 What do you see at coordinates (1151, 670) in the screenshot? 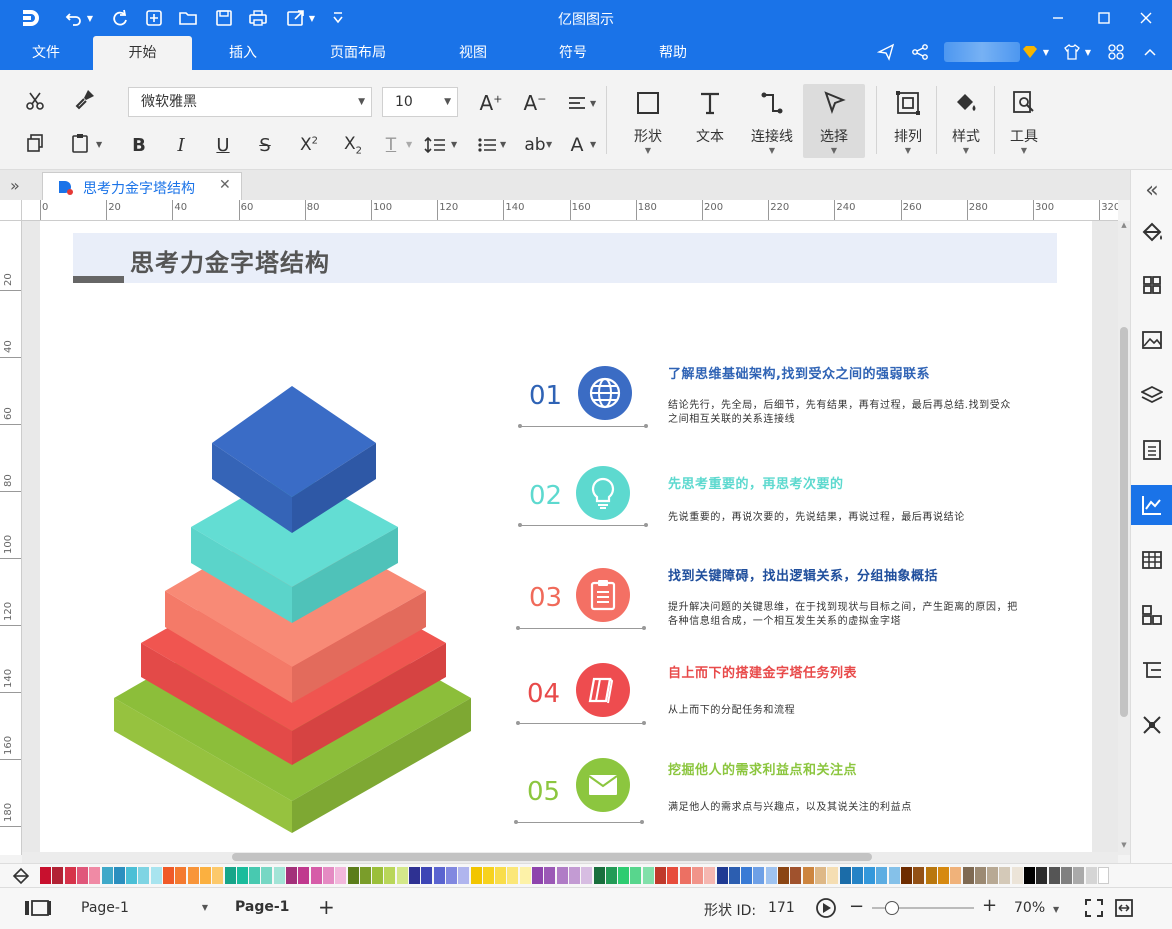
I see `outline-icon` at bounding box center [1151, 670].